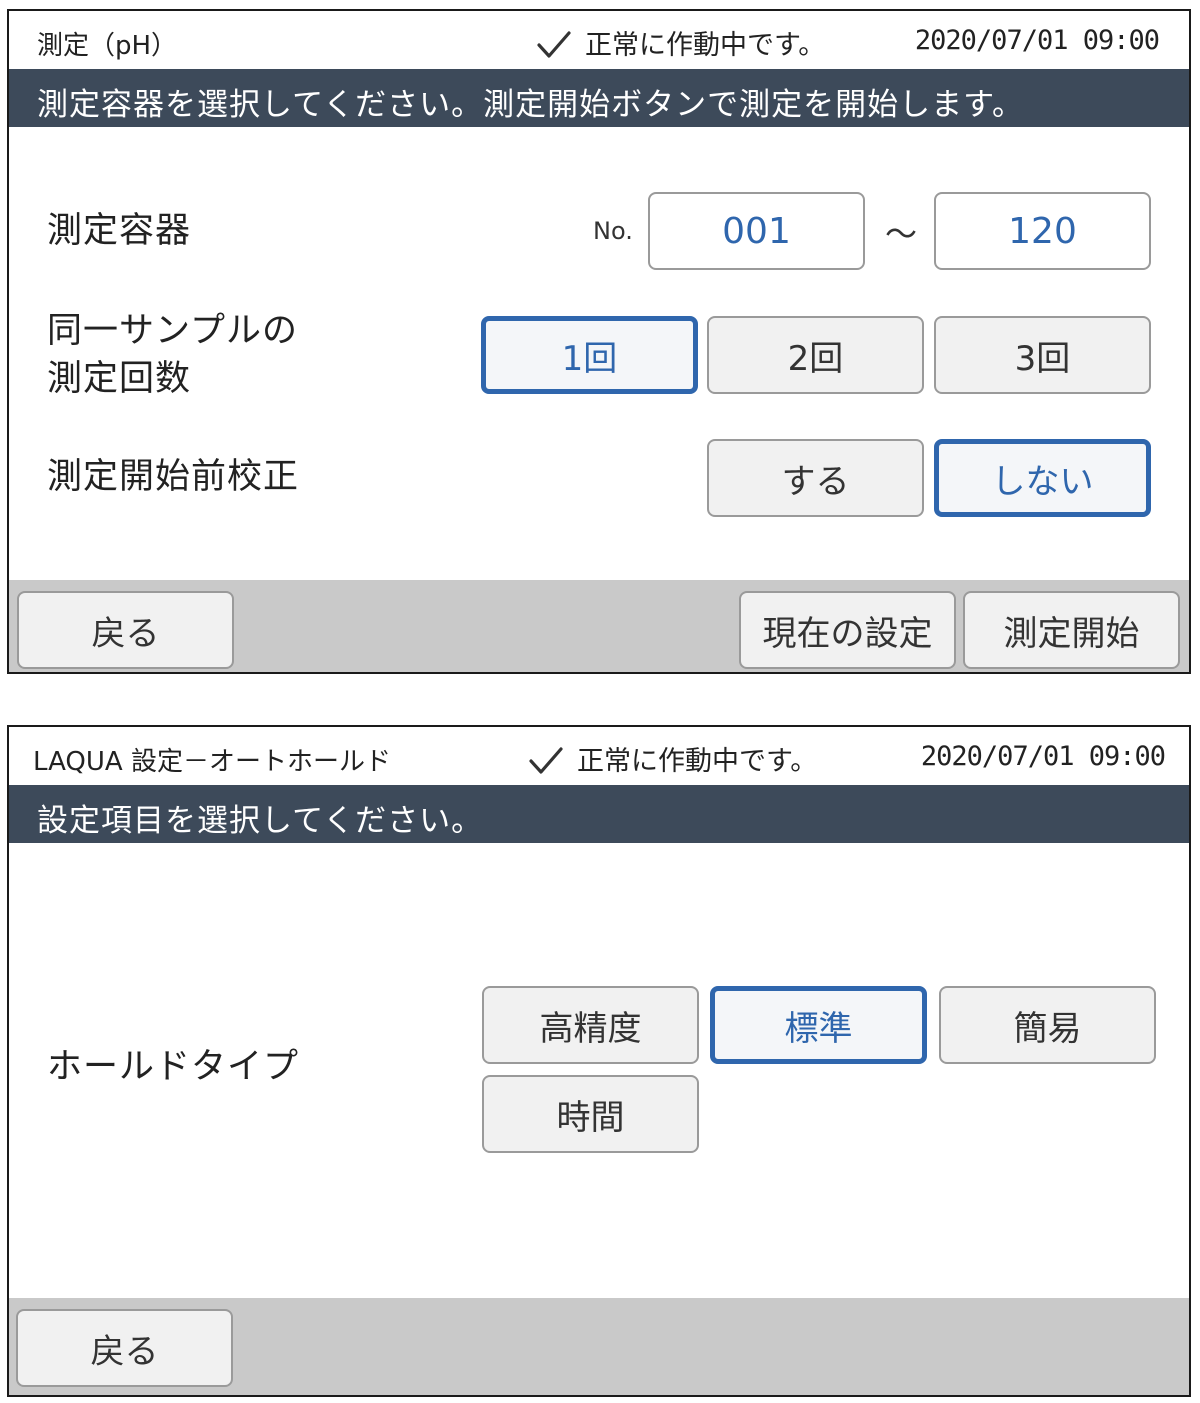 The image size is (1200, 1403). I want to click on repeat-3-button: 3回, so click(1042, 355).